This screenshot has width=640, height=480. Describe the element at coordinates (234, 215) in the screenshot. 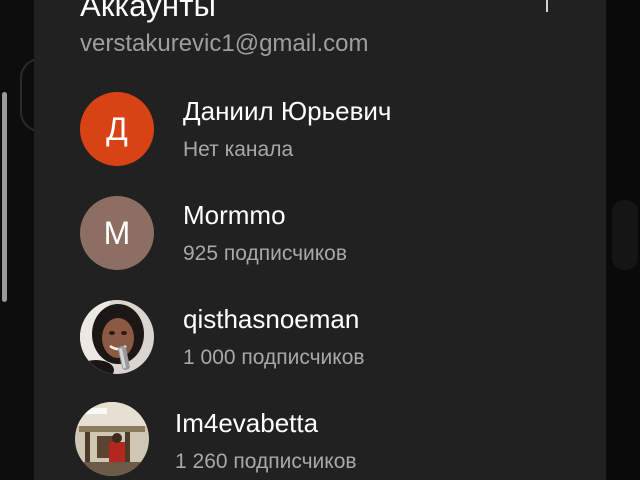

I see `account-name: Mormmo` at that location.